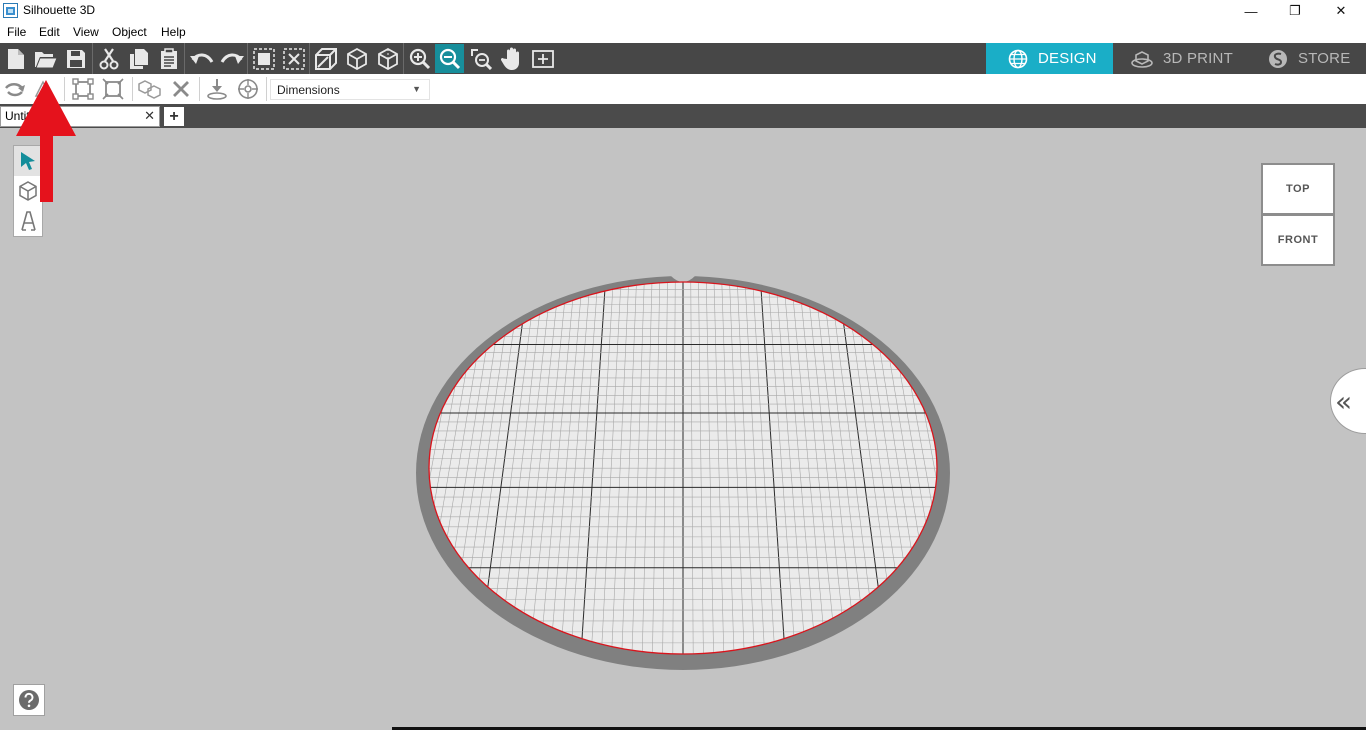 This screenshot has width=1366, height=730. What do you see at coordinates (387, 58) in the screenshot?
I see `view-back-button` at bounding box center [387, 58].